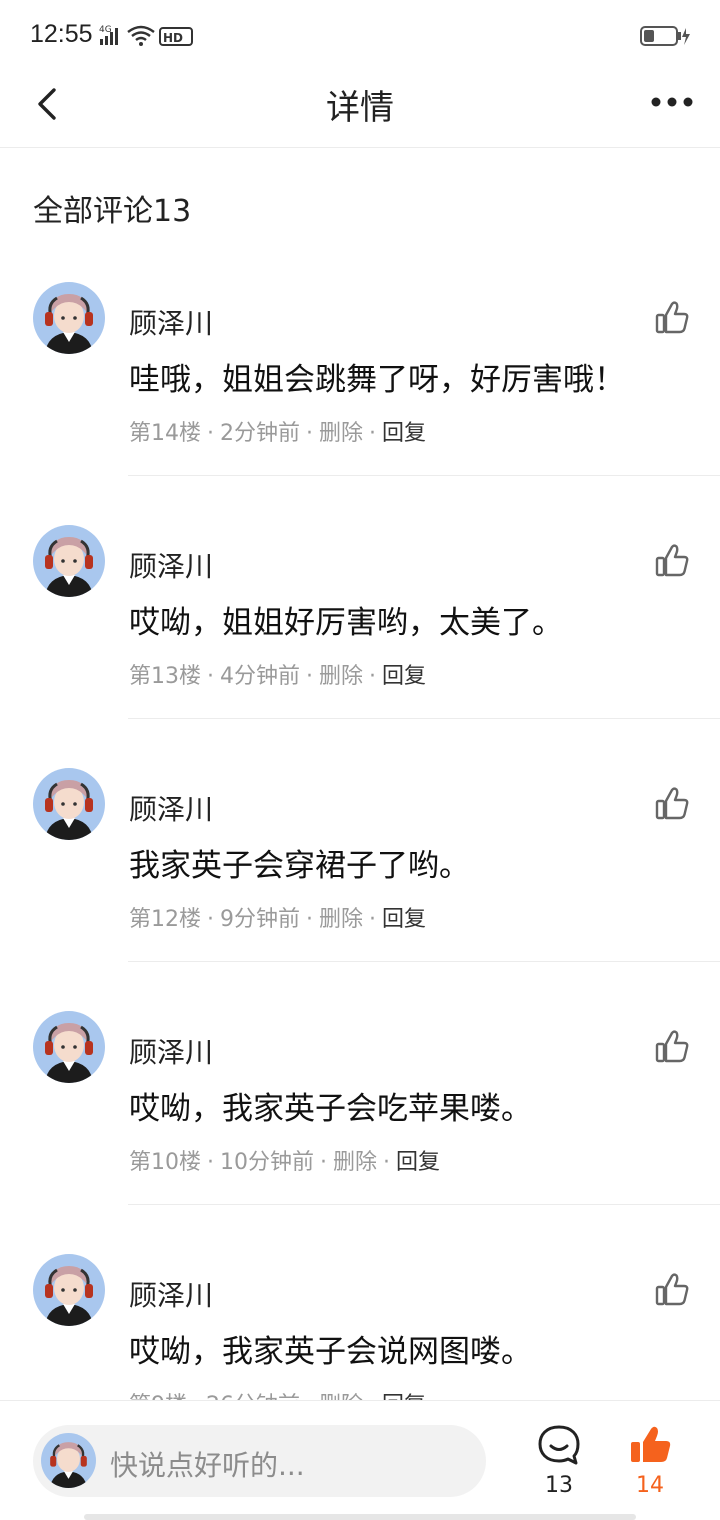 This screenshot has width=720, height=1520. What do you see at coordinates (650, 1485) in the screenshot?
I see `like-count: 14` at bounding box center [650, 1485].